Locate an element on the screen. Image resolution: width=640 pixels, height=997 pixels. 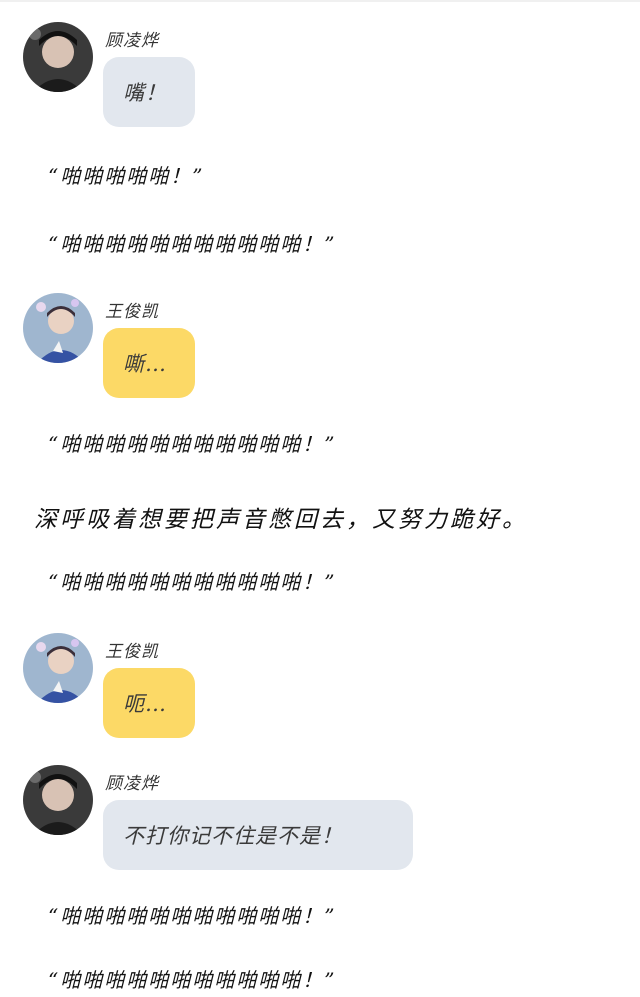
message-bubble: 嘴！ is located at coordinates (149, 92).